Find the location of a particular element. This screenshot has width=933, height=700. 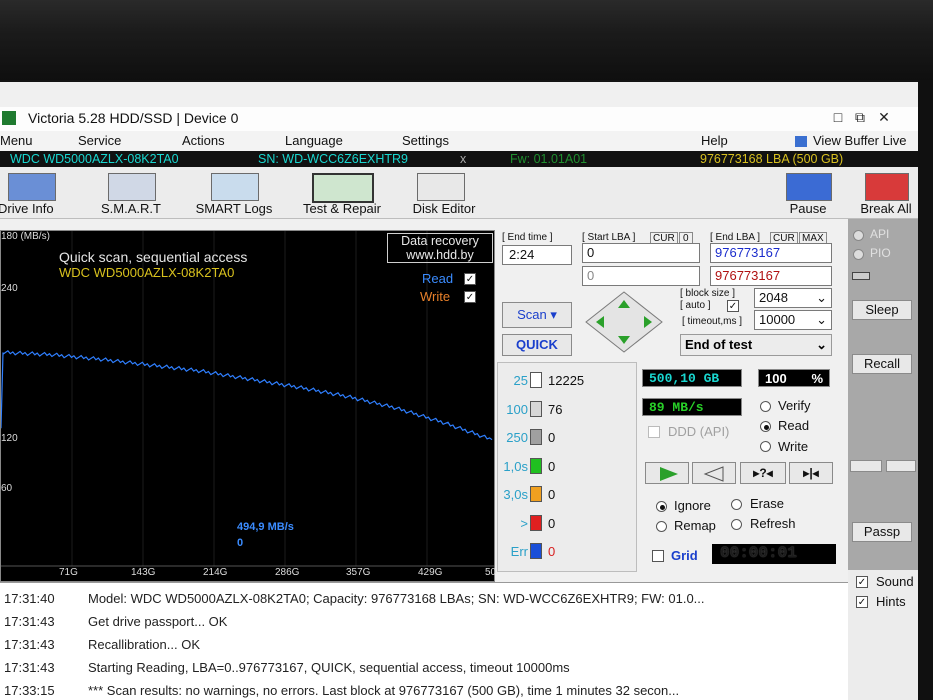

app-icon is located at coordinates (9, 118).